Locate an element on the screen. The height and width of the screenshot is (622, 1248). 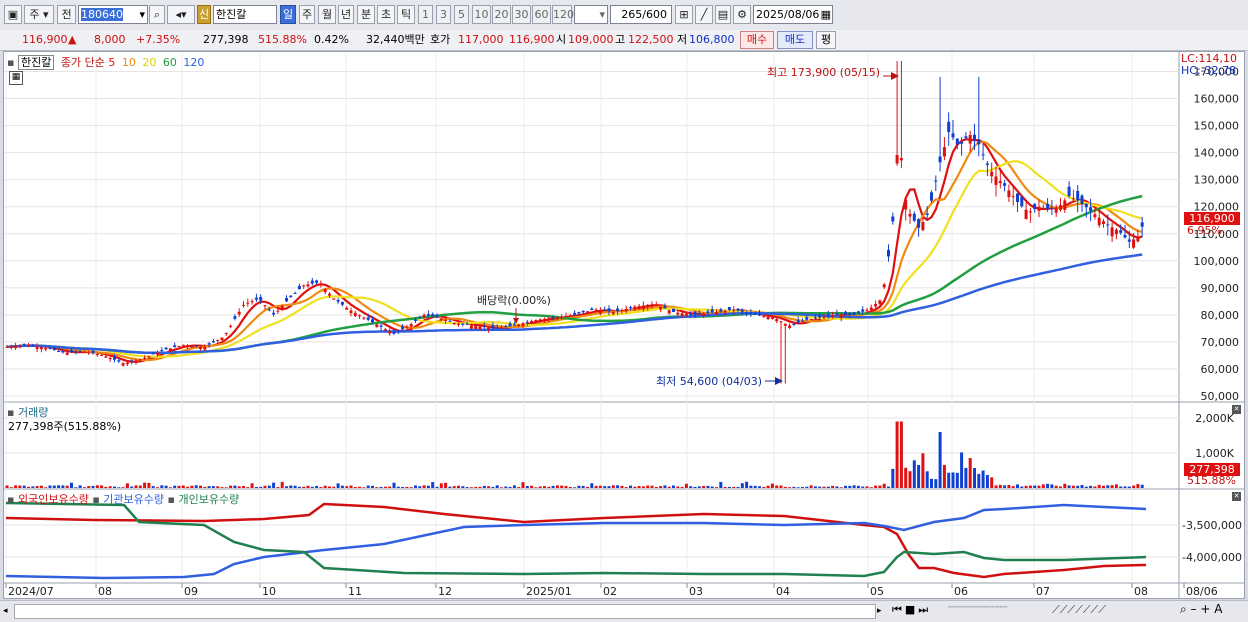
zoom-slider: ╌╌╌╌╌╌╌╌╌╌╌ is located at coordinates (998, 611).